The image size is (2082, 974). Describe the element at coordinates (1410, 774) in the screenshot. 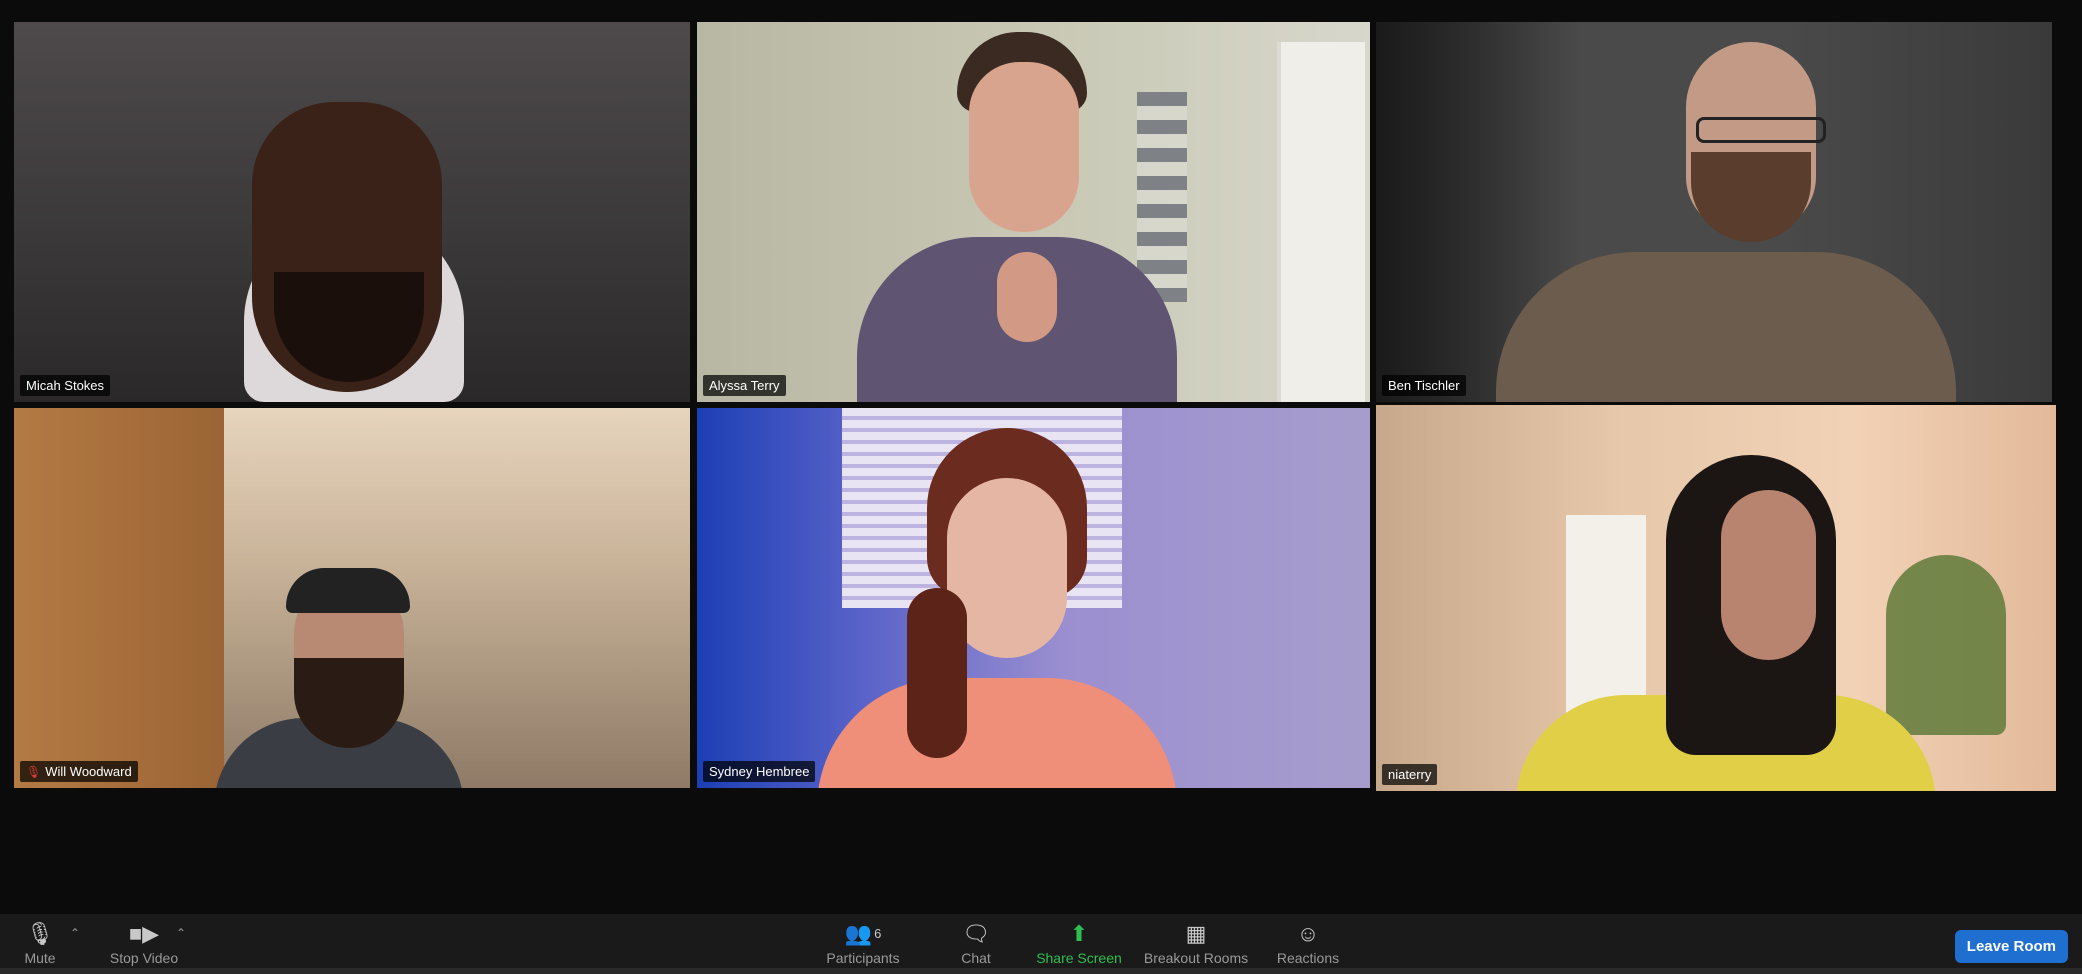

I see `participant-name-label: niaterry` at that location.